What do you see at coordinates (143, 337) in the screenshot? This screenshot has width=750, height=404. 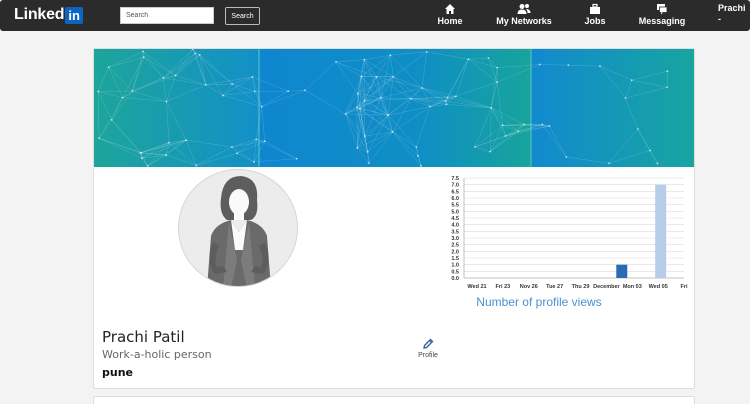 I see `profile-name: Prachi Patil` at bounding box center [143, 337].